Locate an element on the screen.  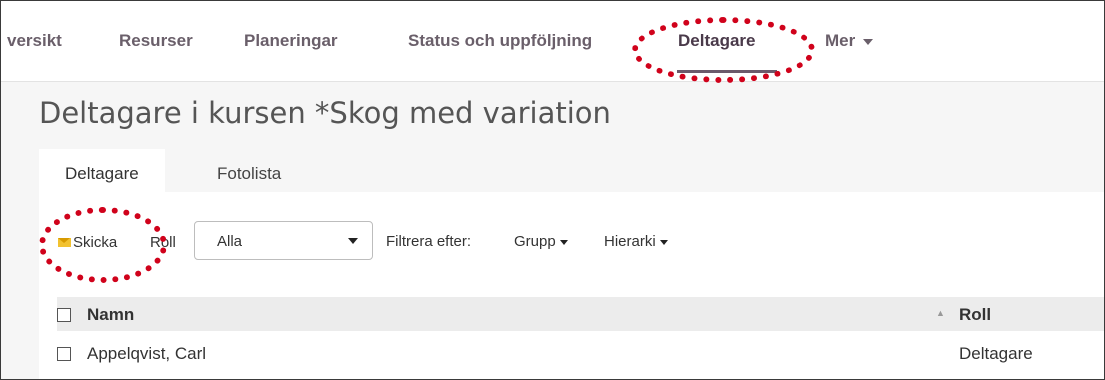
role-select: Alla is located at coordinates (283, 240).